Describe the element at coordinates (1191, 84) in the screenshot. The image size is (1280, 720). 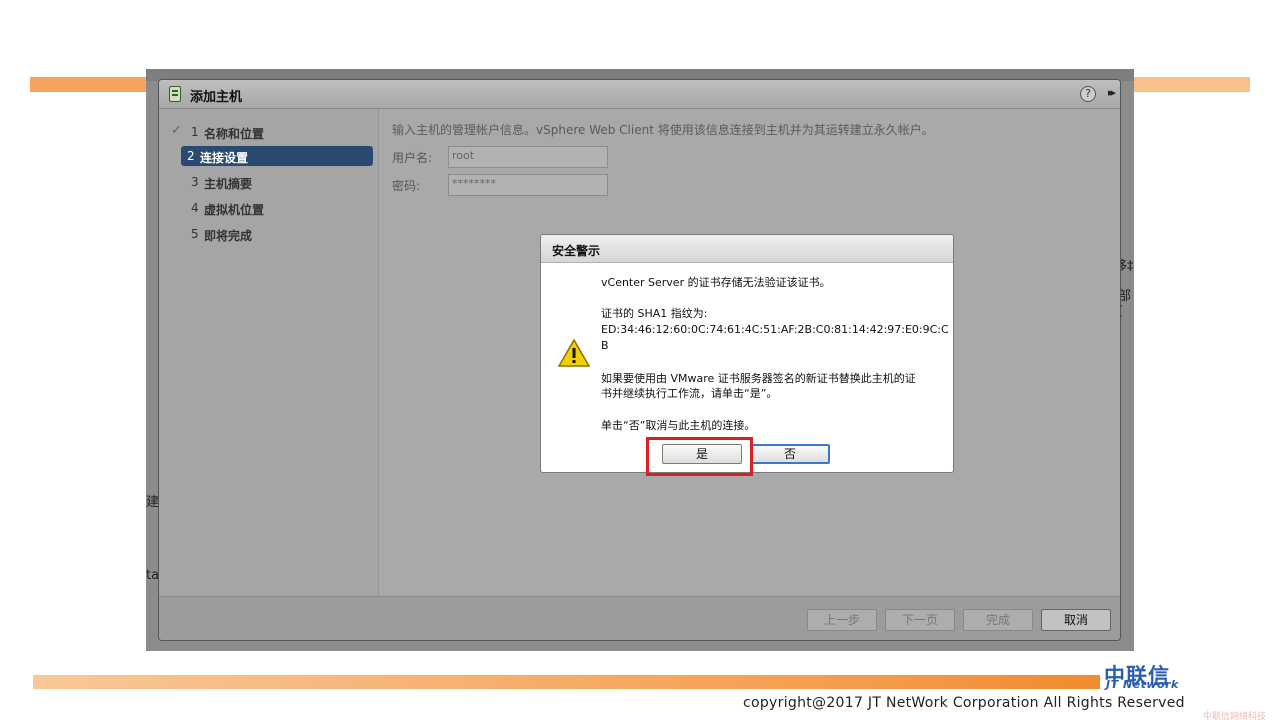
I see `orange-bar-top-right` at that location.